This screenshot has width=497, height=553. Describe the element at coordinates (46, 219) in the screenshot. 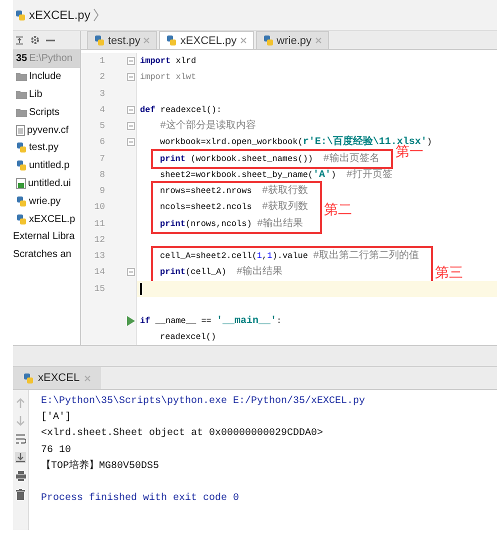

I see `project-tree-item: xEXCEL.p` at that location.